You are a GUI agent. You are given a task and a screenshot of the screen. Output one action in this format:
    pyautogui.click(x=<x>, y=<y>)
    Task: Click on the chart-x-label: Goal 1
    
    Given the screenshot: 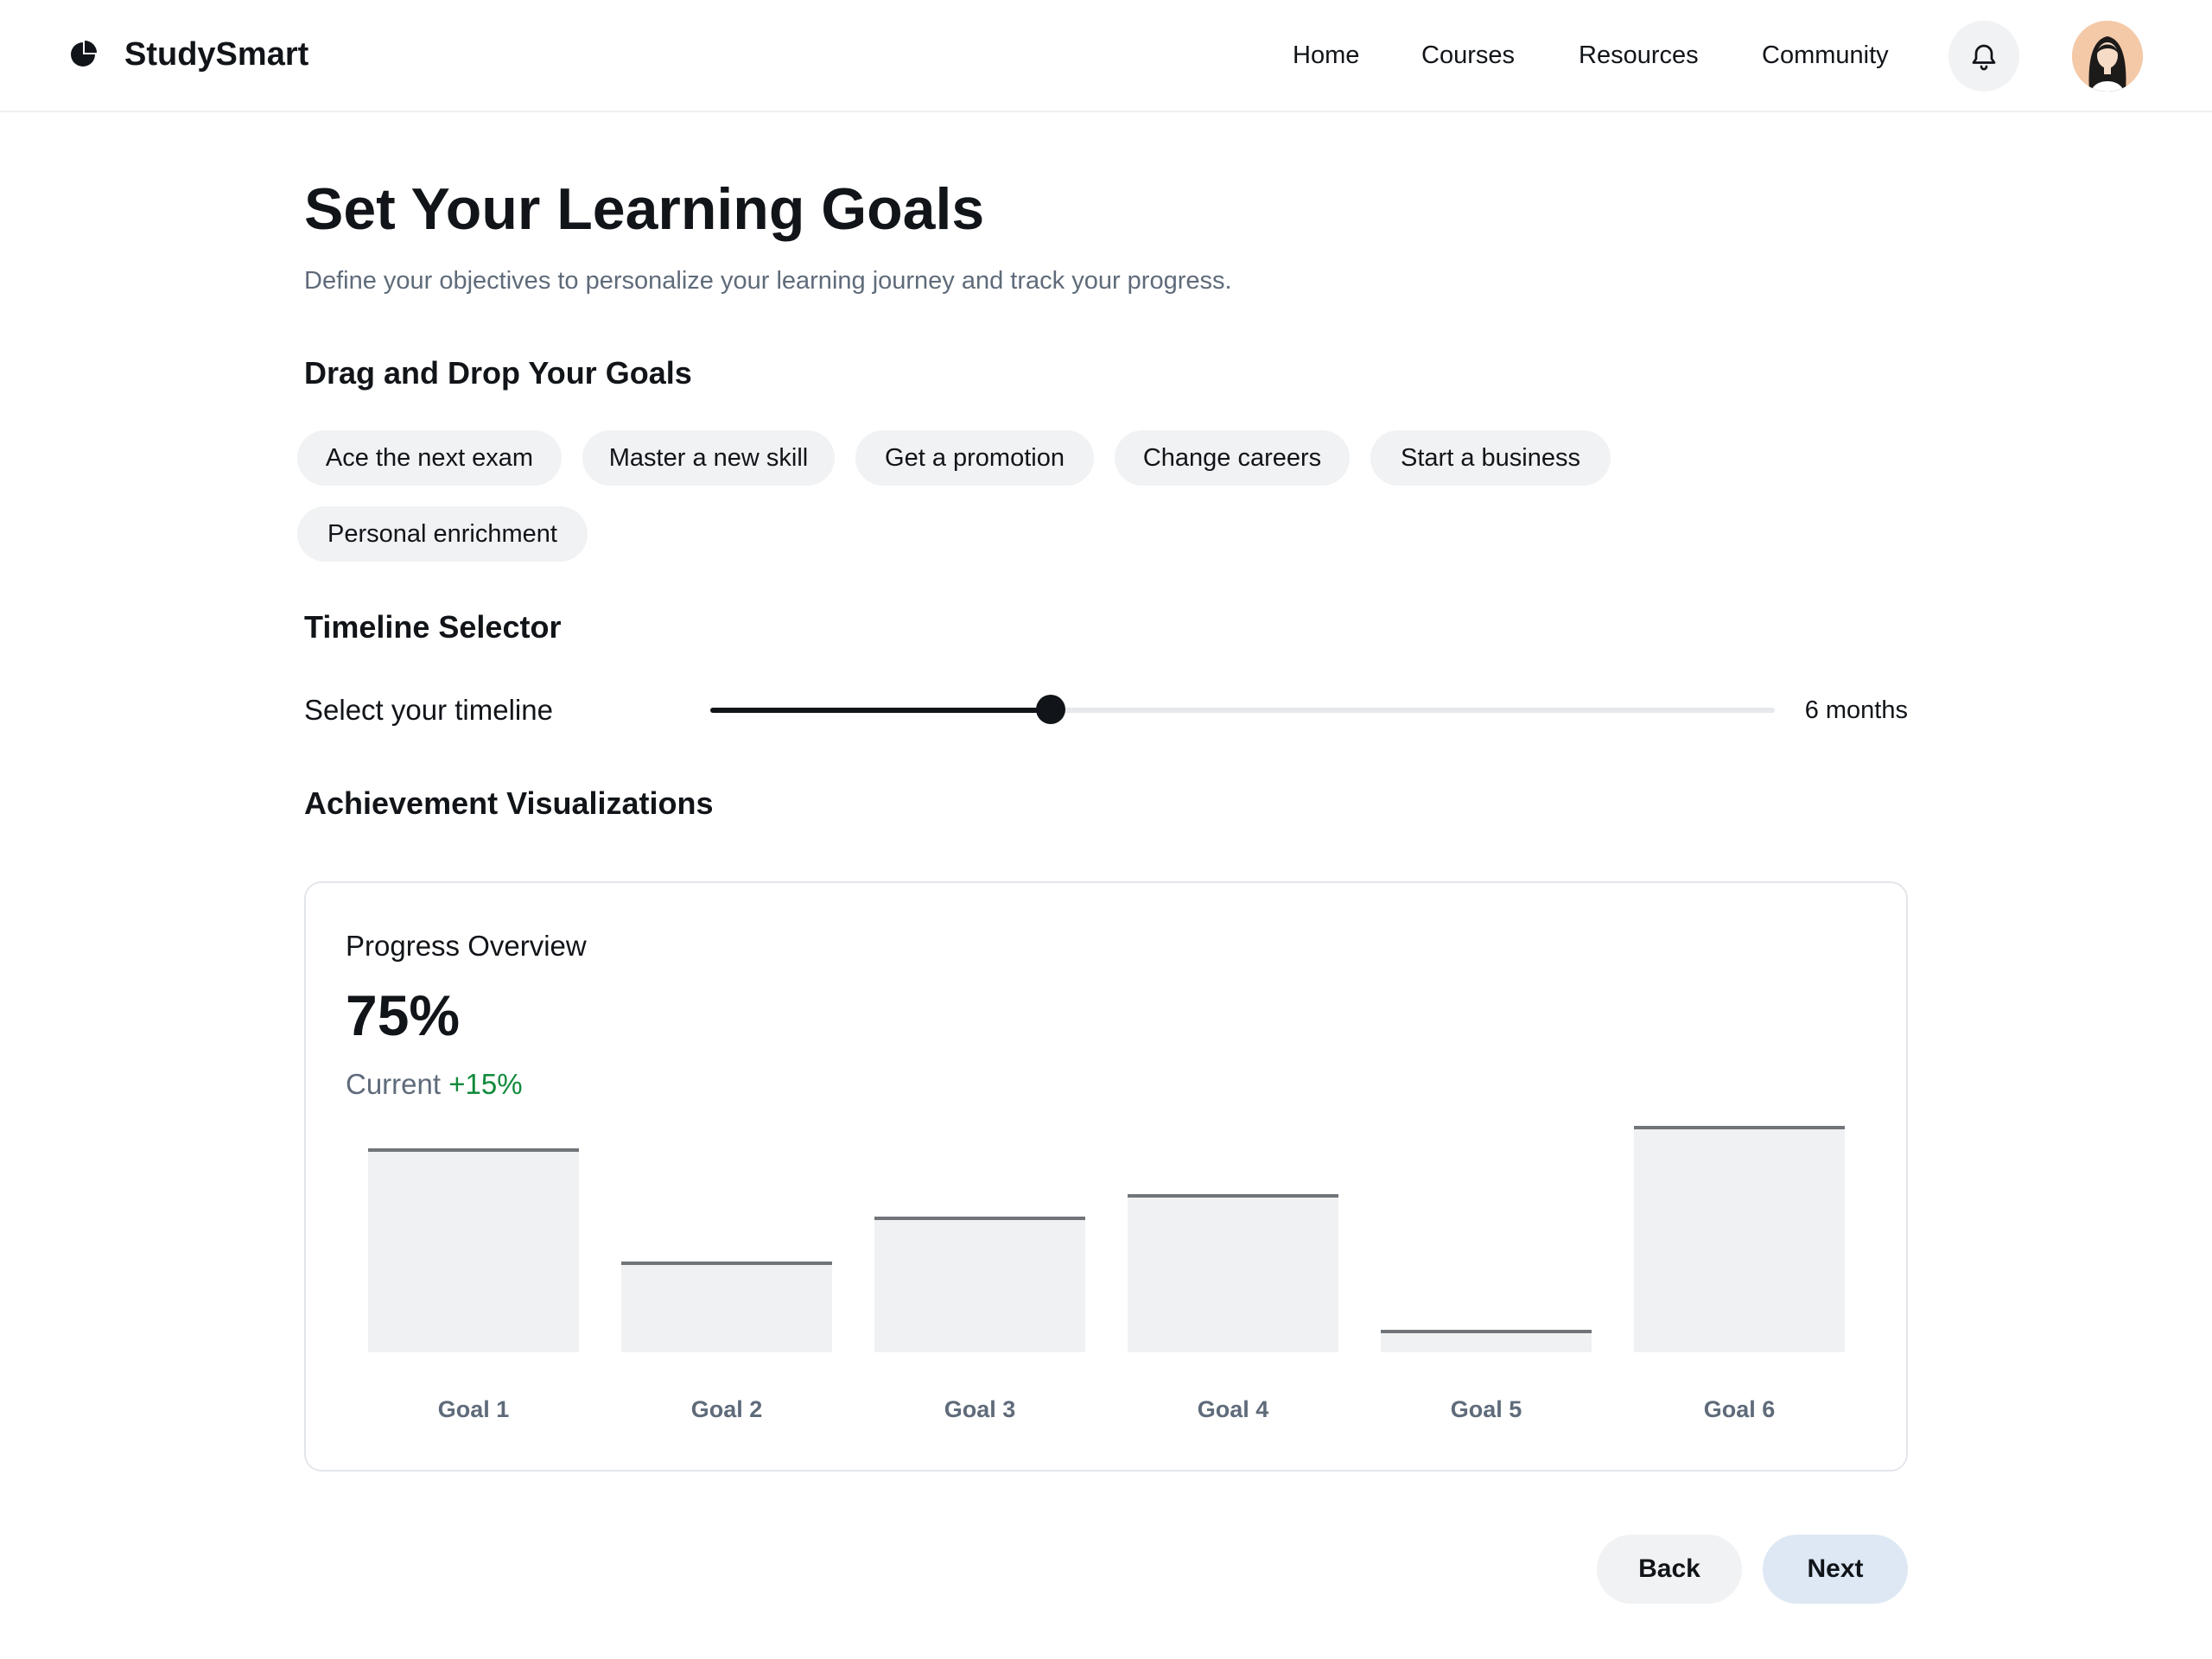 What is the action you would take?
    pyautogui.click(x=473, y=1409)
    